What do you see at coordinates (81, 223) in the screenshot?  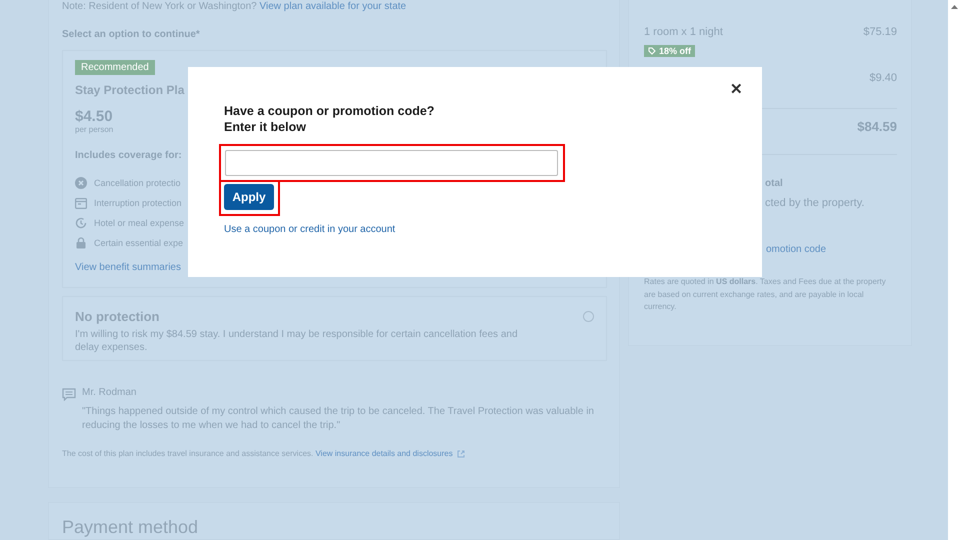 I see `clock-arrow-icon` at bounding box center [81, 223].